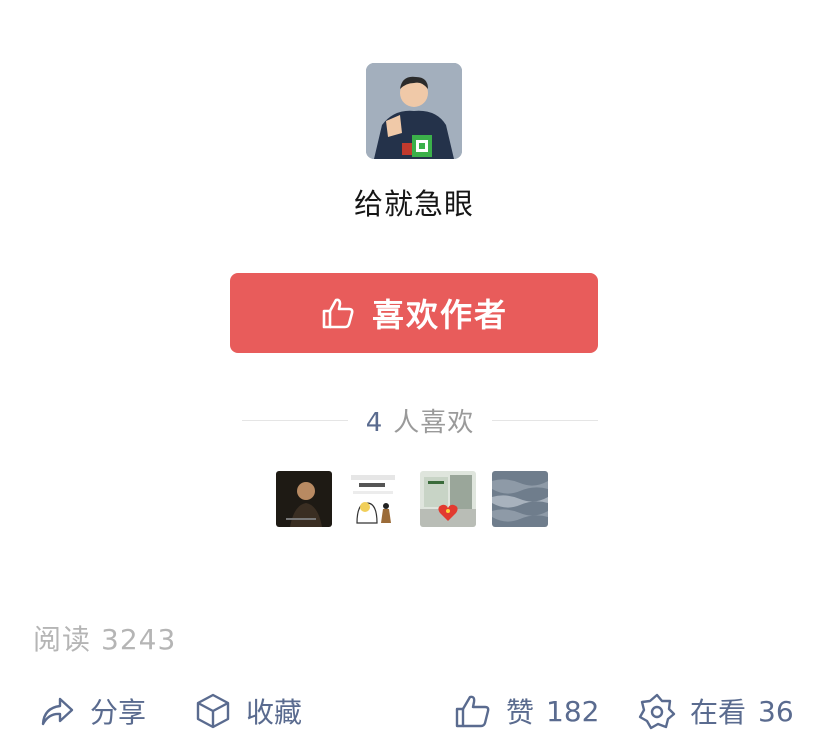 The width and height of the screenshot is (828, 756). I want to click on looking-button: 在看 36, so click(716, 711).